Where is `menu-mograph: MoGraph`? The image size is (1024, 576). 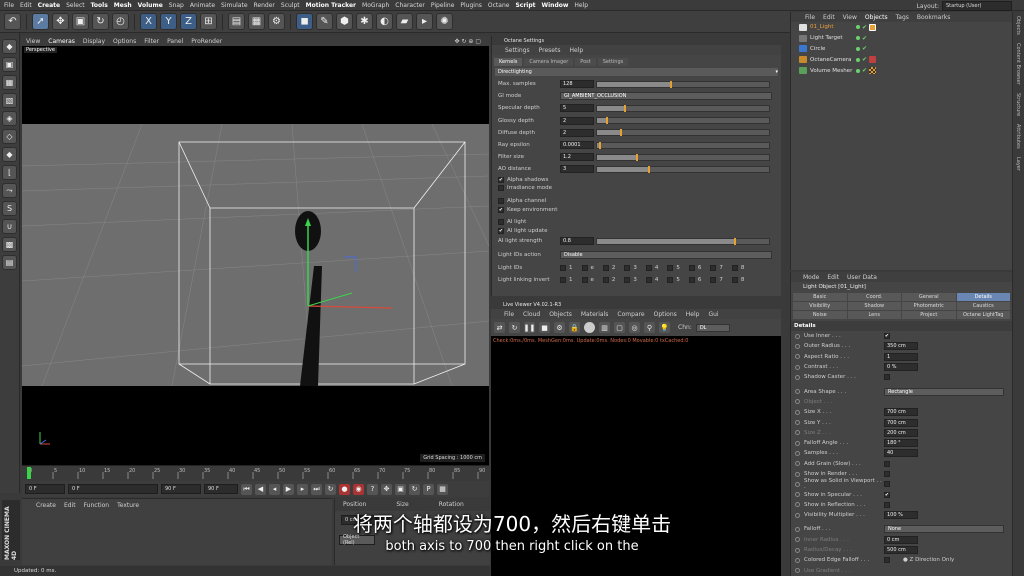 menu-mograph: MoGraph is located at coordinates (375, 5).